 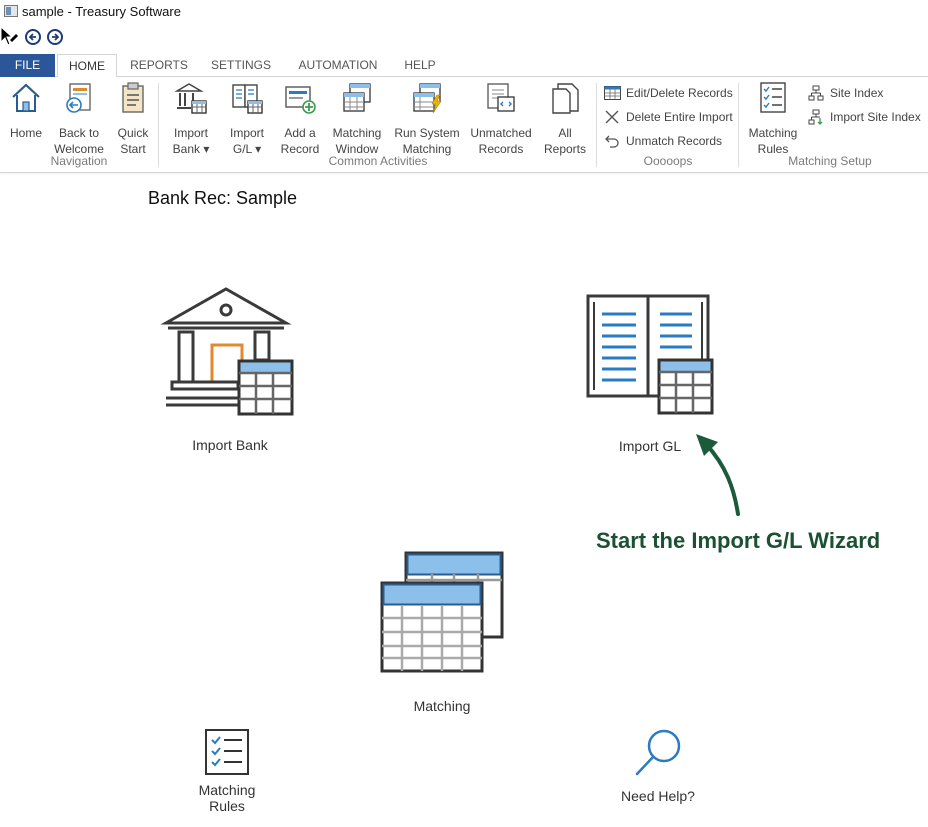 What do you see at coordinates (427, 98) in the screenshot?
I see `run-matching-icon` at bounding box center [427, 98].